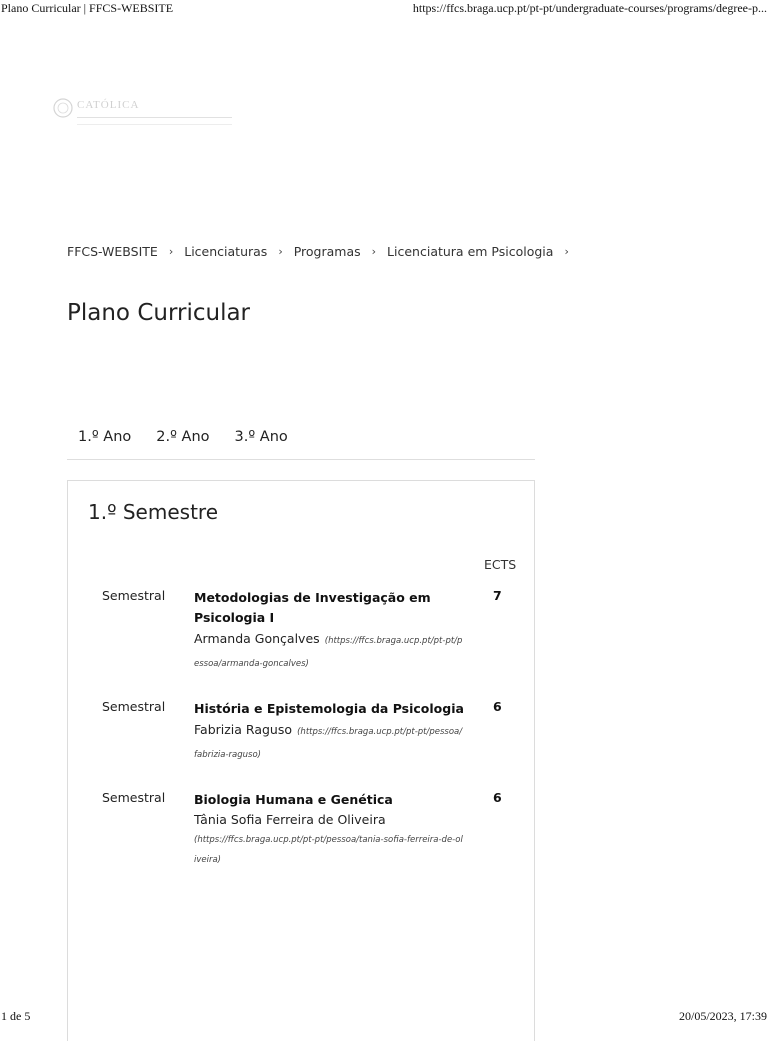 Image resolution: width=768 pixels, height=1041 pixels. What do you see at coordinates (104, 442) in the screenshot?
I see `tab-1-ano: 1.º Ano` at bounding box center [104, 442].